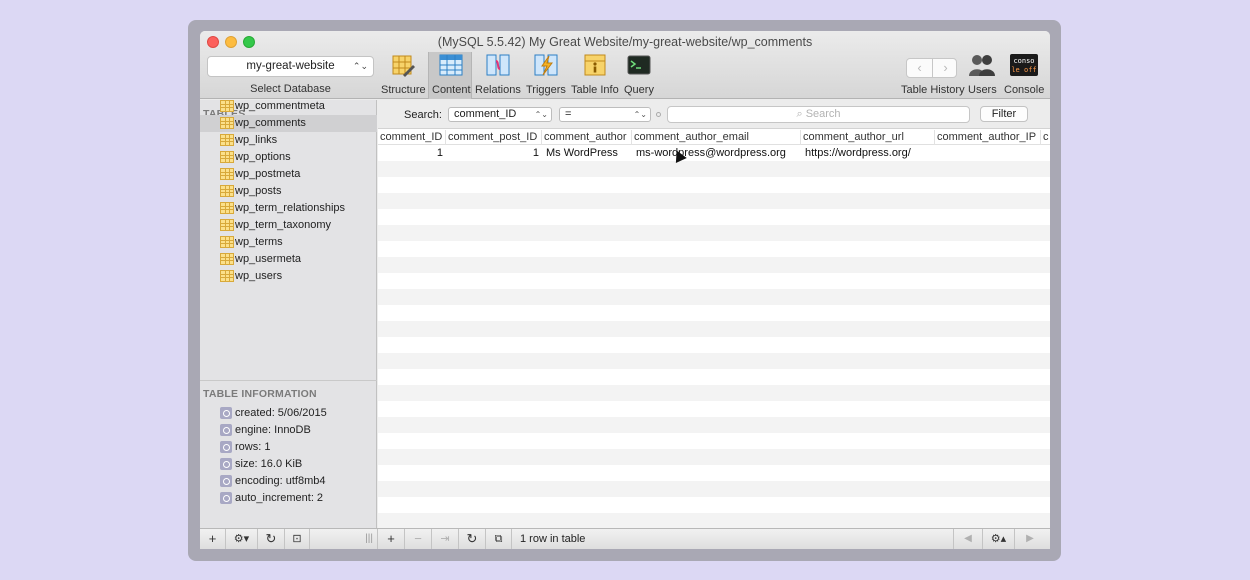  What do you see at coordinates (279, 498) in the screenshot?
I see `table-info-label: auto_increment: 2` at bounding box center [279, 498].